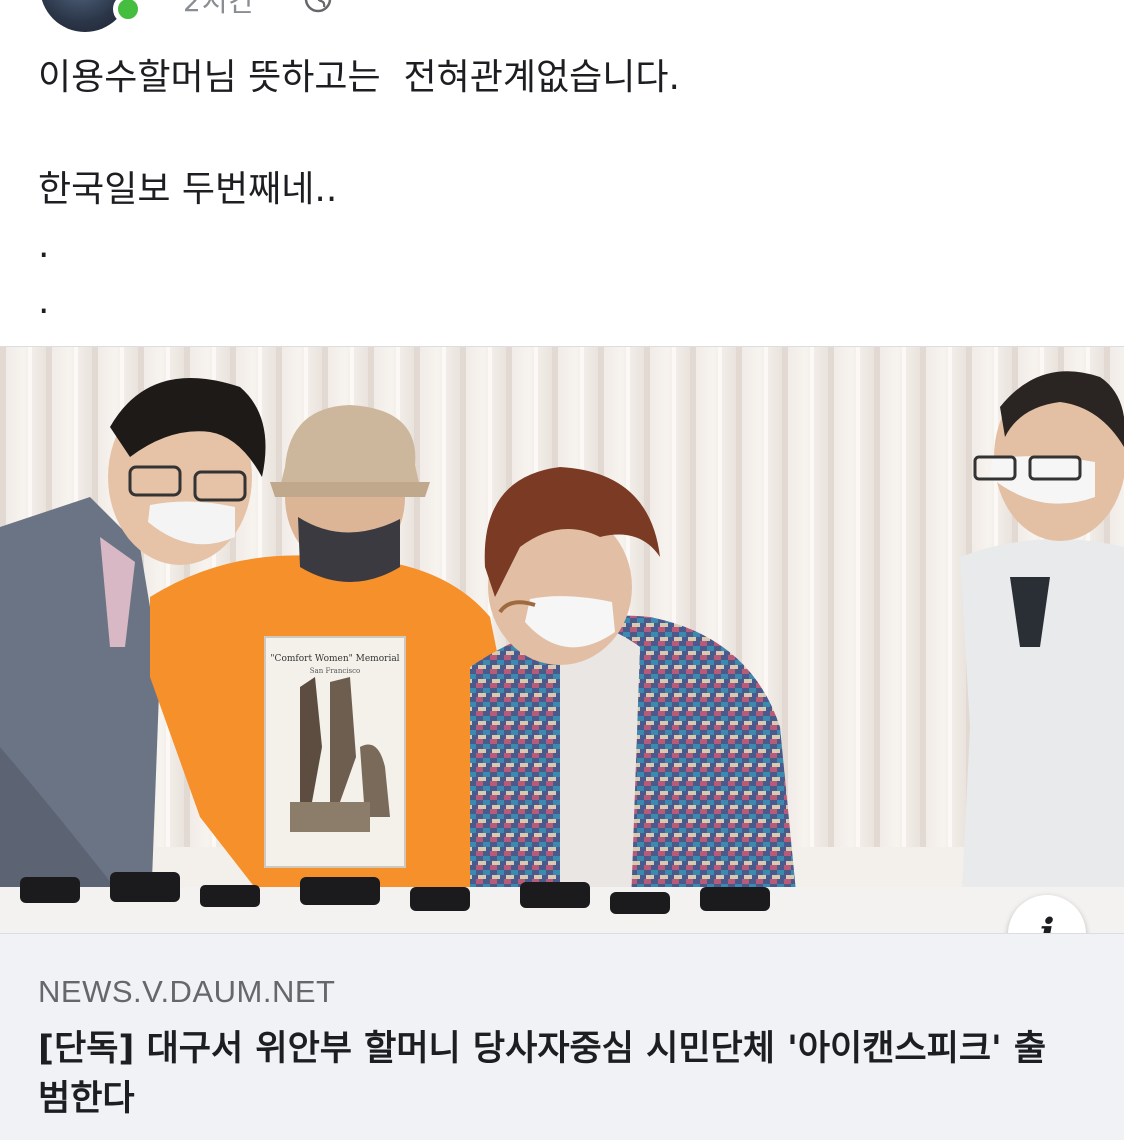  Describe the element at coordinates (219, 10) in the screenshot. I see `post-timestamp: 2시간` at that location.